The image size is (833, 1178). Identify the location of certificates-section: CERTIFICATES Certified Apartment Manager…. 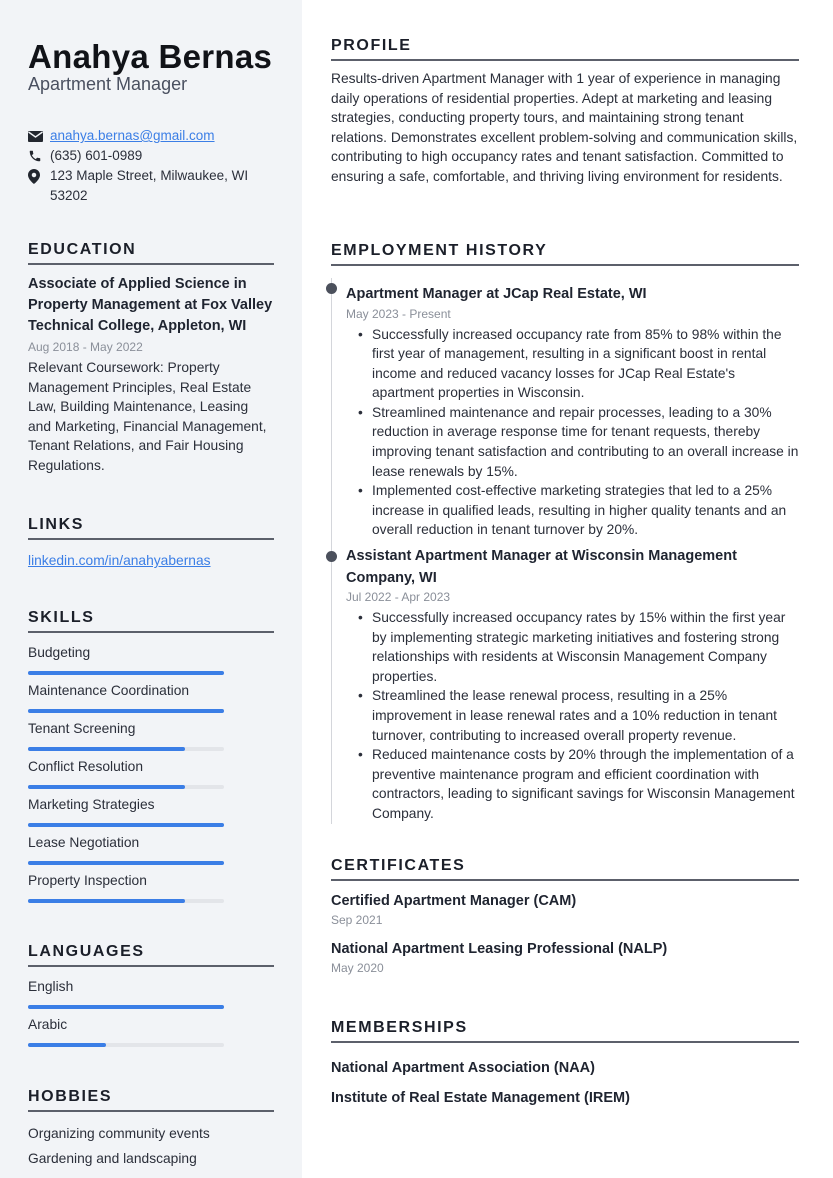
(565, 917).